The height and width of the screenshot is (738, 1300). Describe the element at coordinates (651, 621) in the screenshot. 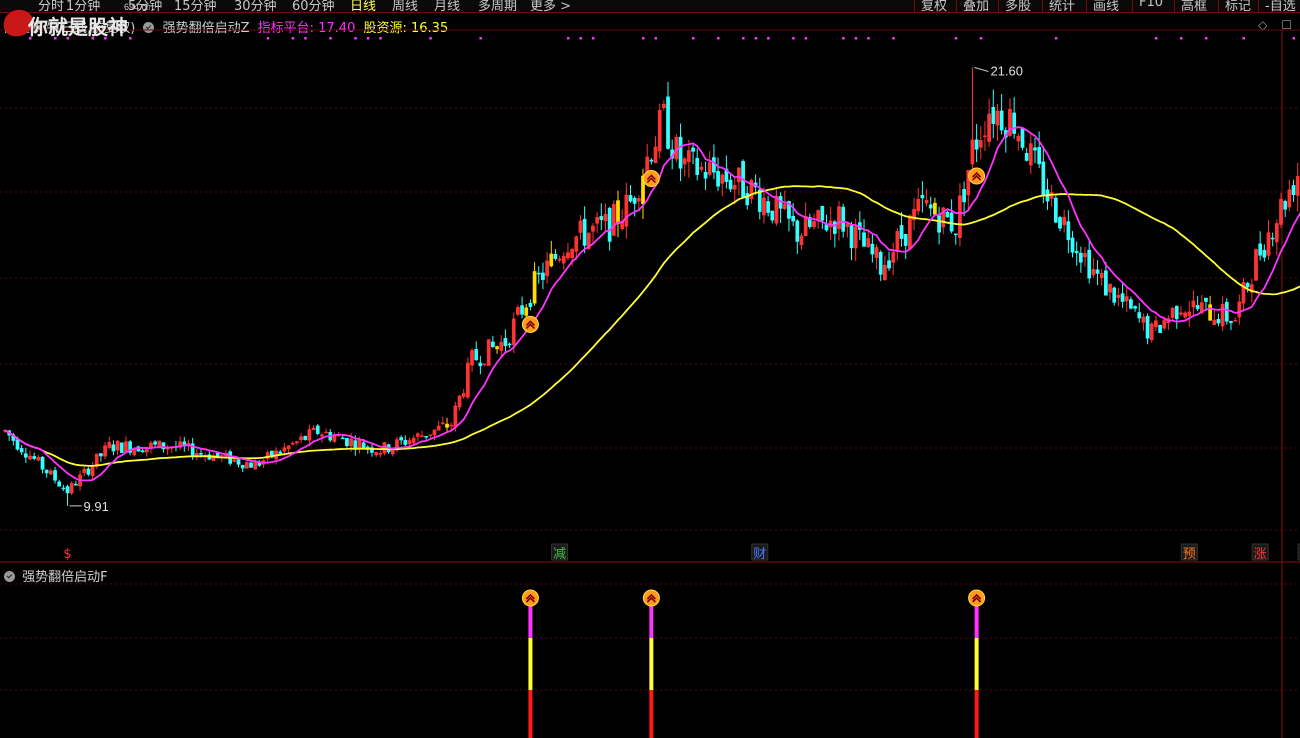

I see `sub-bar-top` at that location.